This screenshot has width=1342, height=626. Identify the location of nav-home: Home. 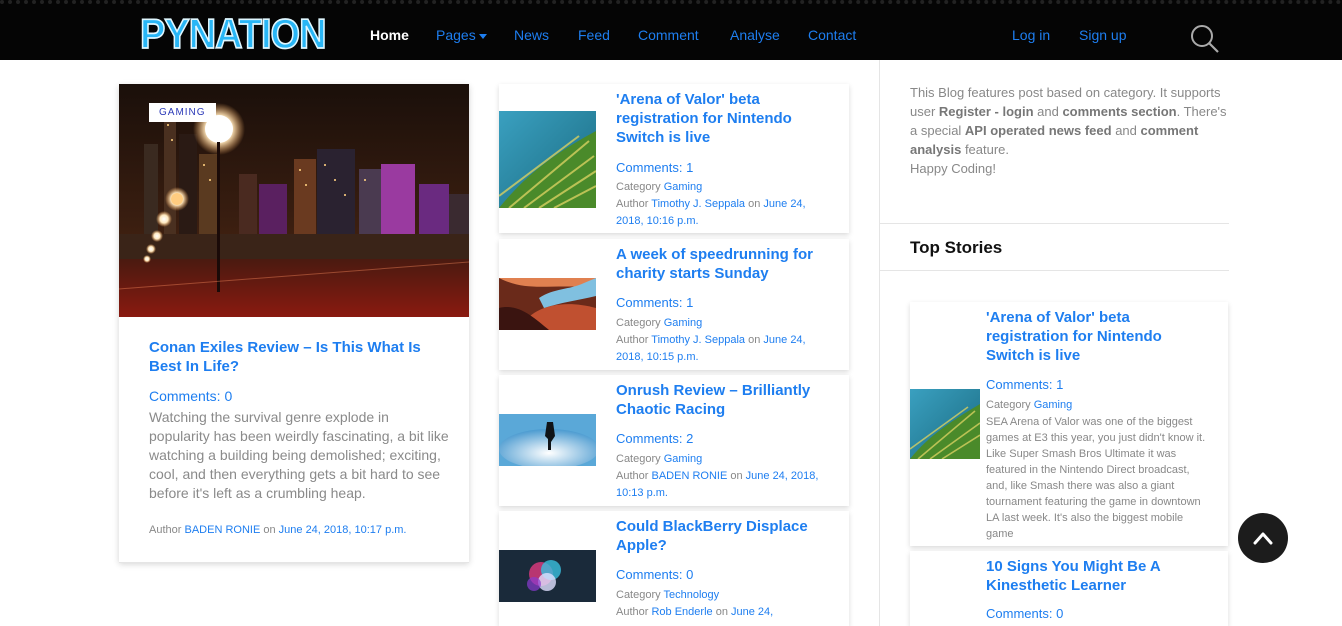
(389, 35).